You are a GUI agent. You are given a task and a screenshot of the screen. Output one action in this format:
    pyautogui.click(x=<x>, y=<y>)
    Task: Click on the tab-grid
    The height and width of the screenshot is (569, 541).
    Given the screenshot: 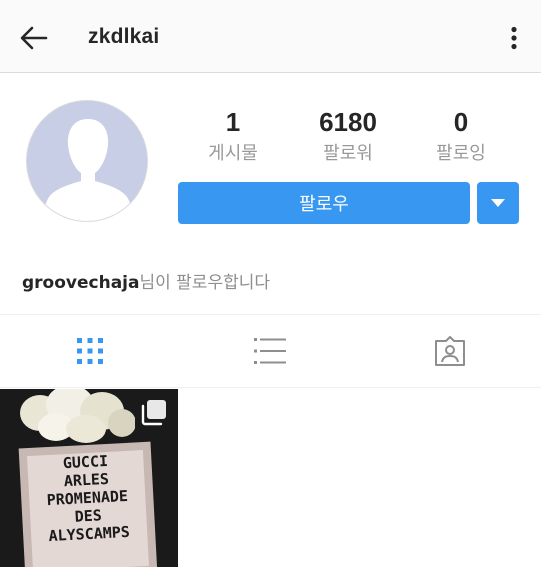 What is the action you would take?
    pyautogui.click(x=90, y=351)
    